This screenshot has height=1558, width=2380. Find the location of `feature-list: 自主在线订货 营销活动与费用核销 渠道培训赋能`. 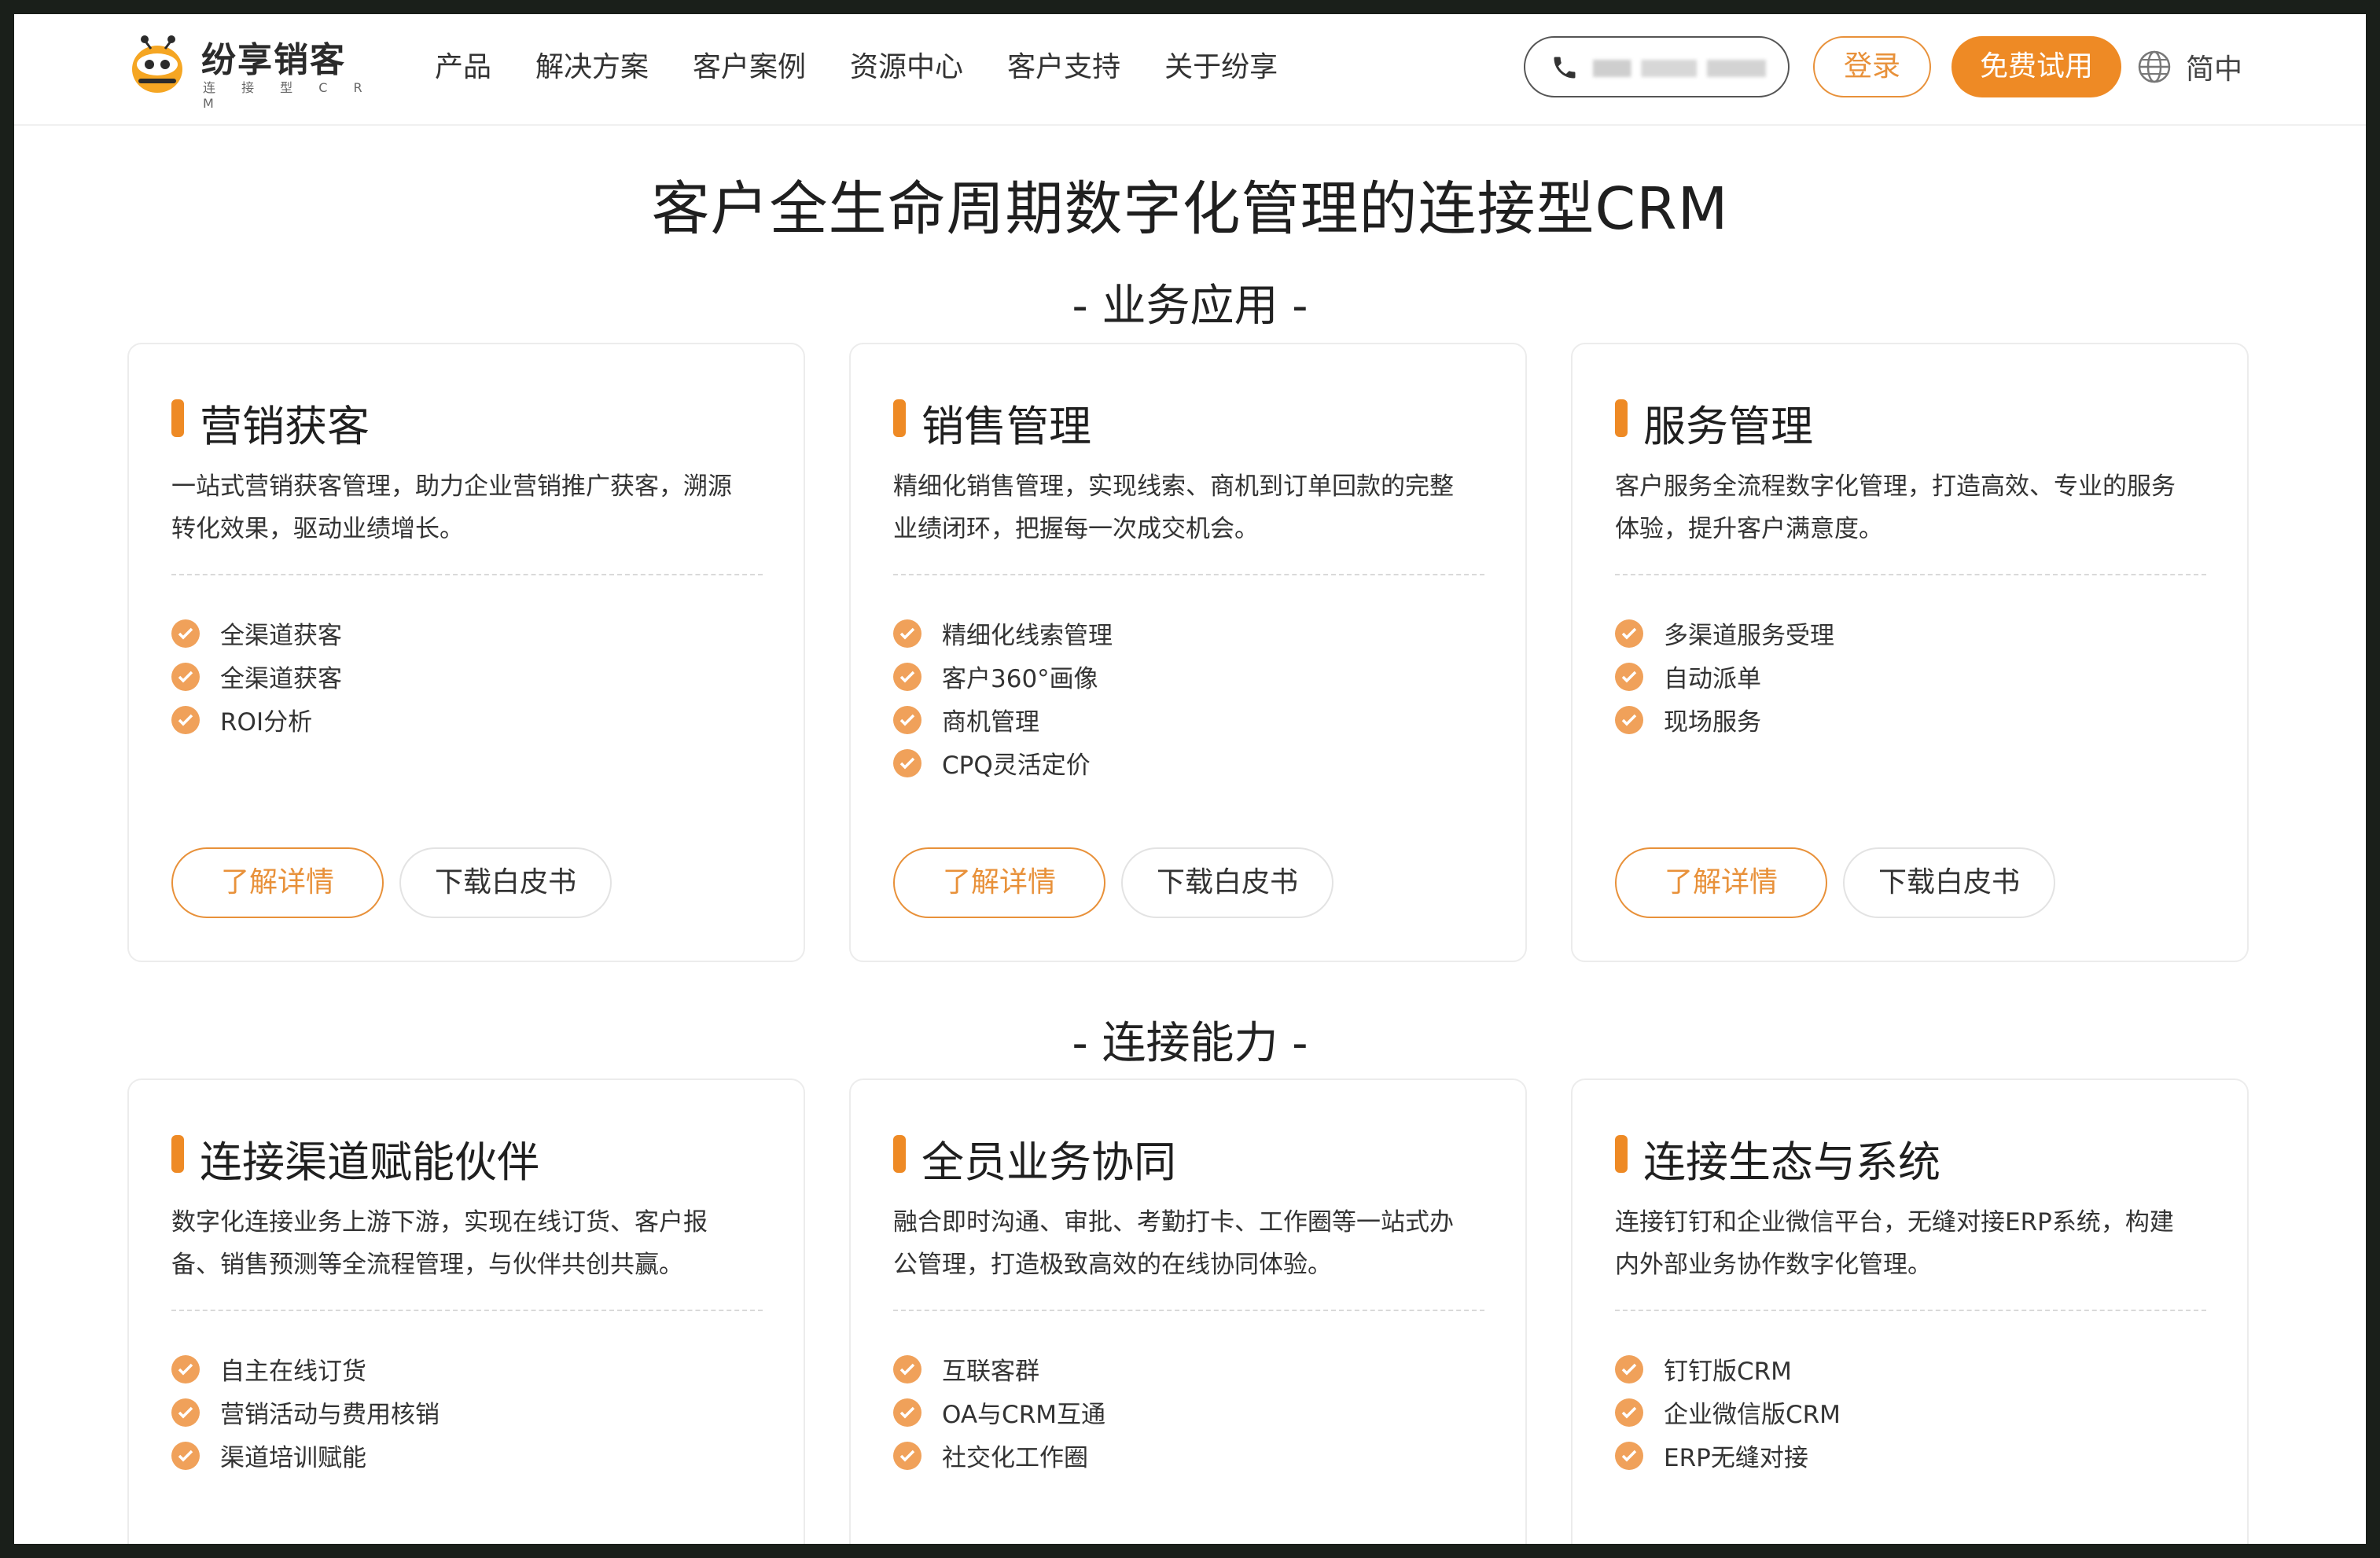

feature-list: 自主在线订货 营销活动与费用核销 渠道培训赋能 is located at coordinates (305, 1412).